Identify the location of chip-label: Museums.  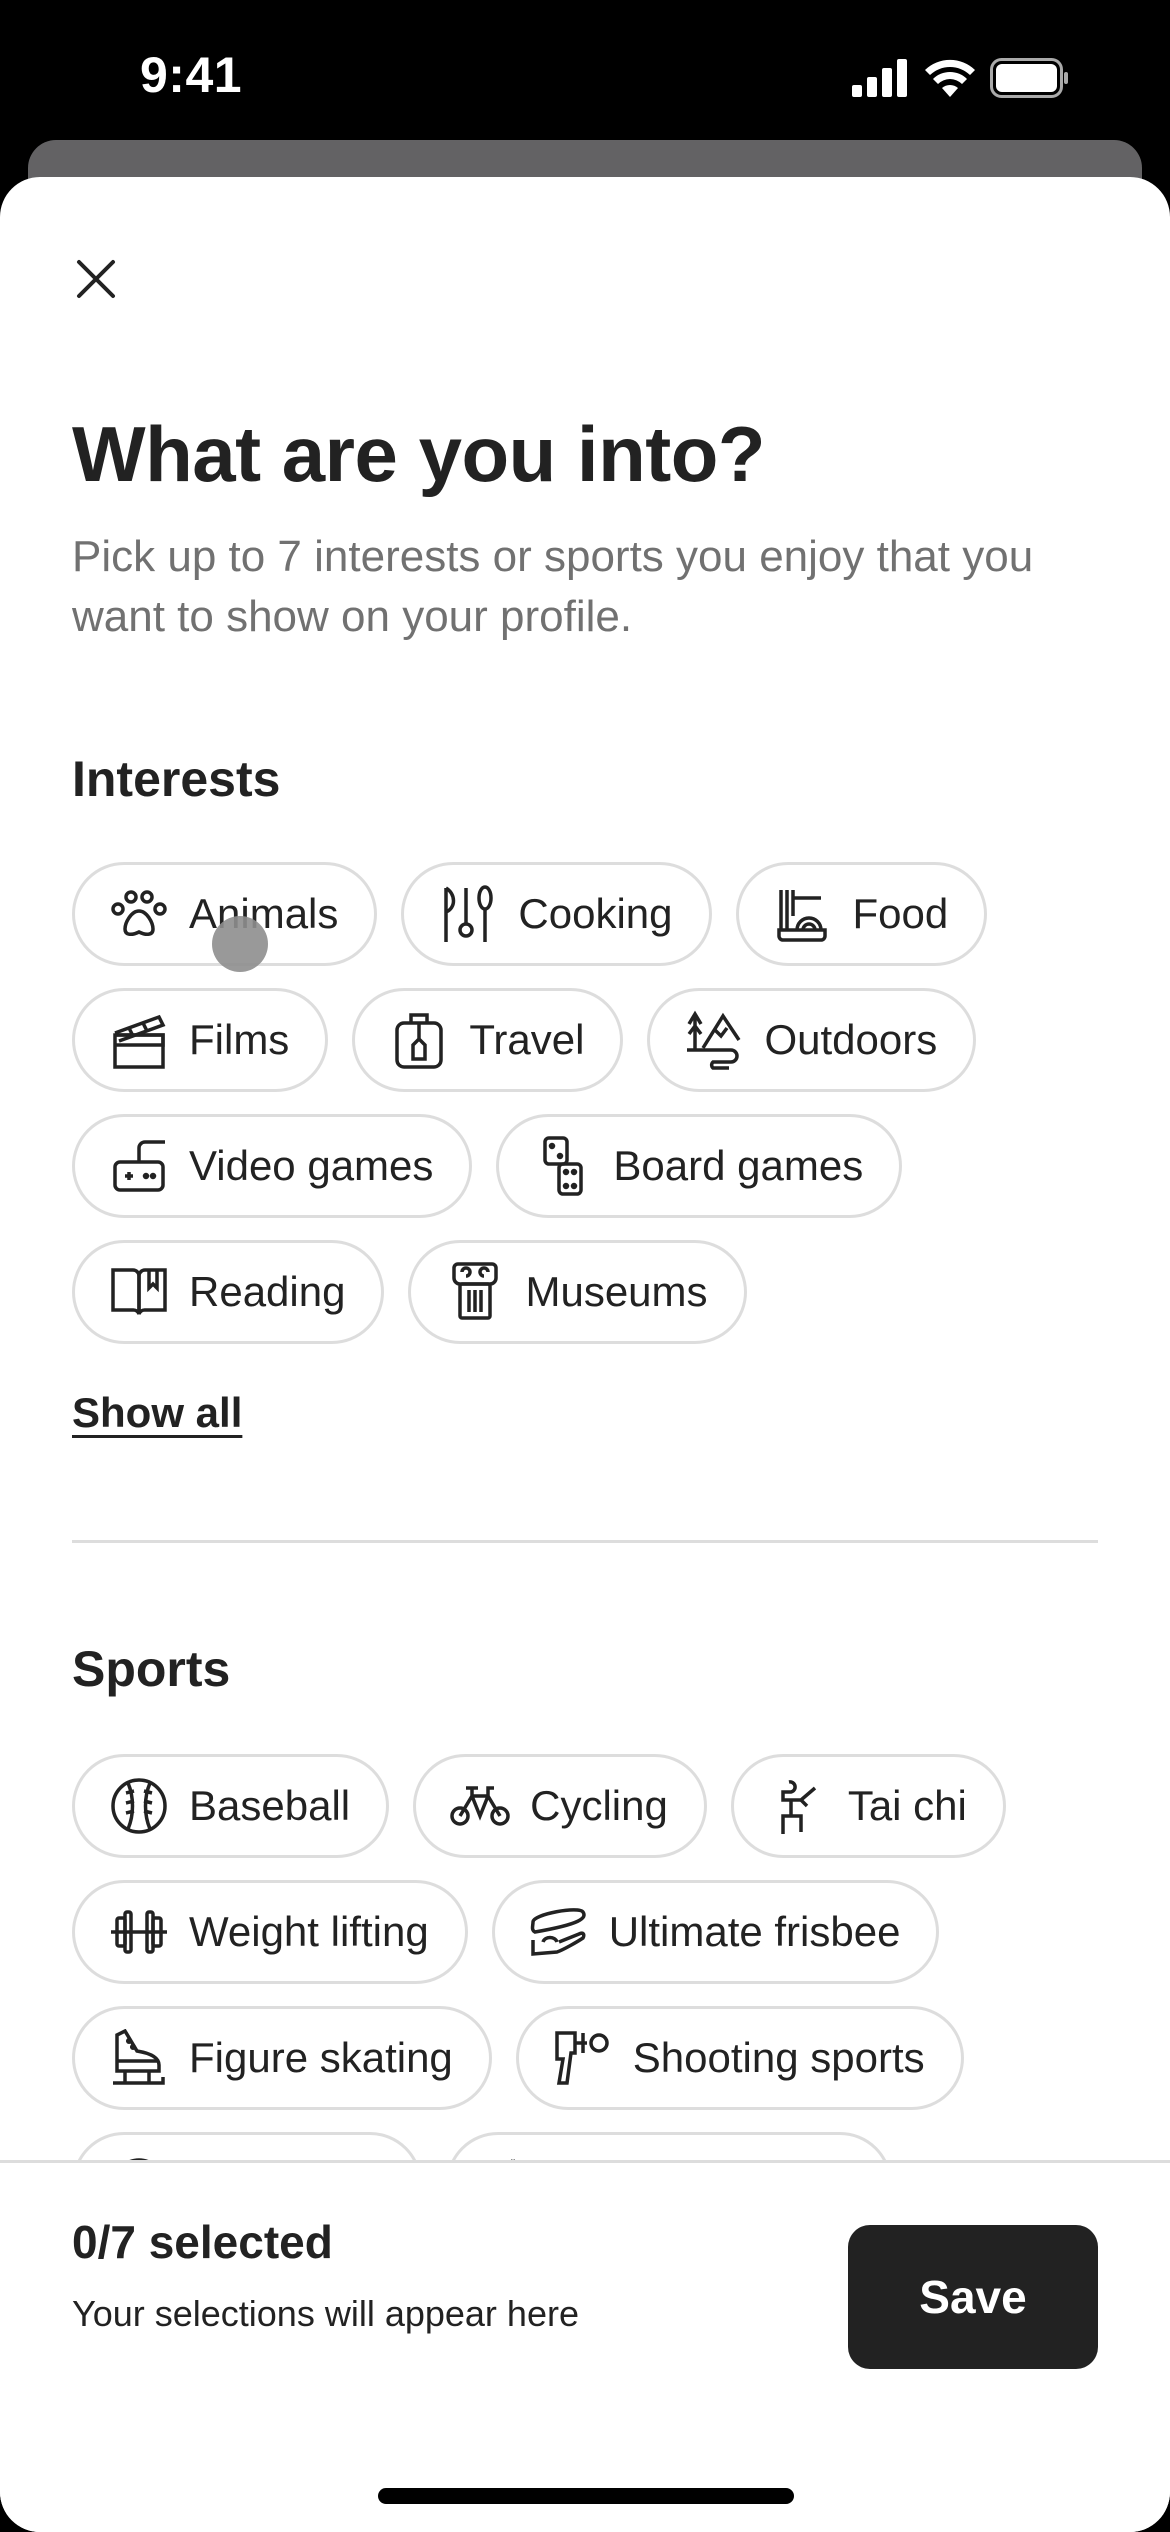
(616, 1291).